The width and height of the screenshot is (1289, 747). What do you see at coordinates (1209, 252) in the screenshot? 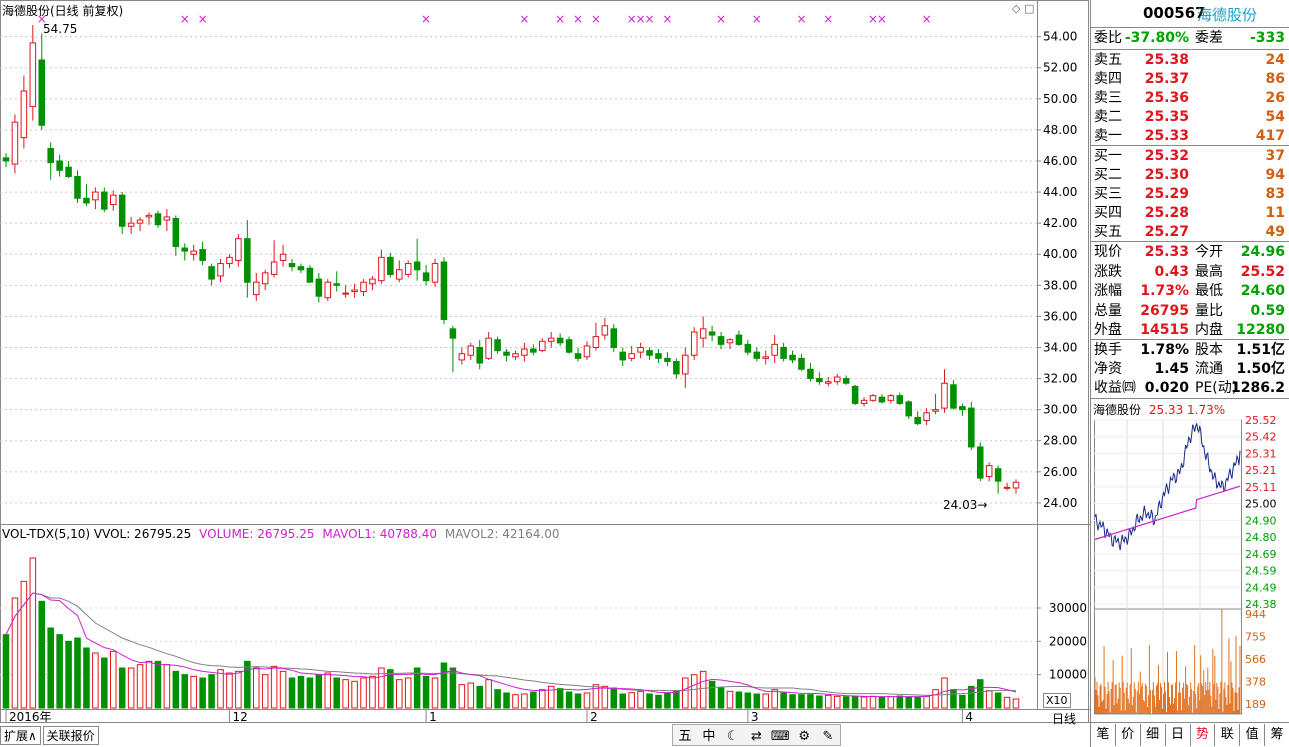
I see `stat-label-2: 今开` at bounding box center [1209, 252].